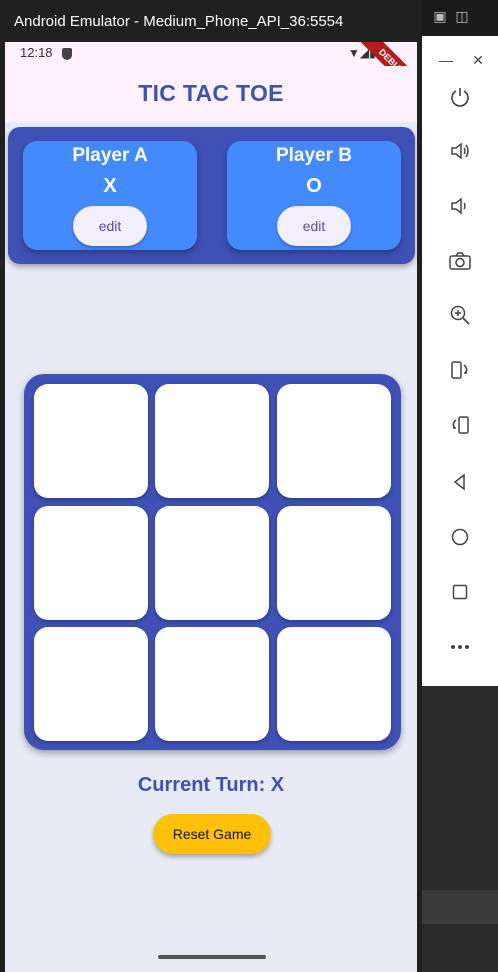 This screenshot has height=972, width=498. Describe the element at coordinates (110, 186) in the screenshot. I see `player-a-symbol: X` at that location.